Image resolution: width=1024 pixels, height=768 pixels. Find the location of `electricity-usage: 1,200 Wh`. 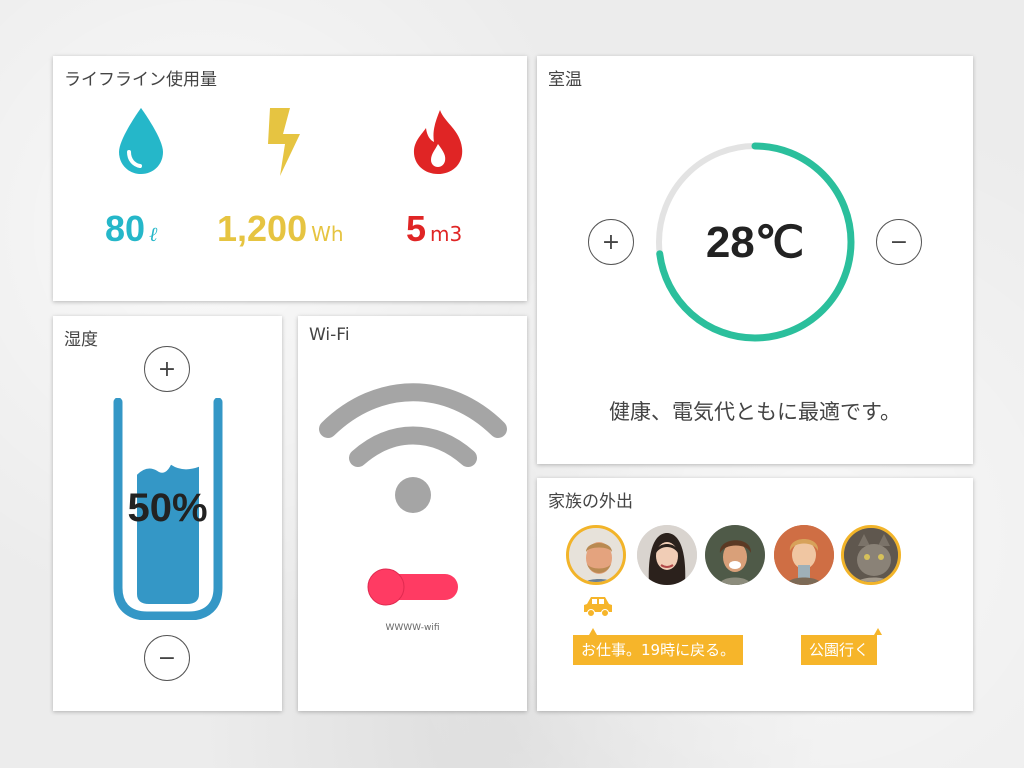

electricity-usage: 1,200 Wh is located at coordinates (280, 229).